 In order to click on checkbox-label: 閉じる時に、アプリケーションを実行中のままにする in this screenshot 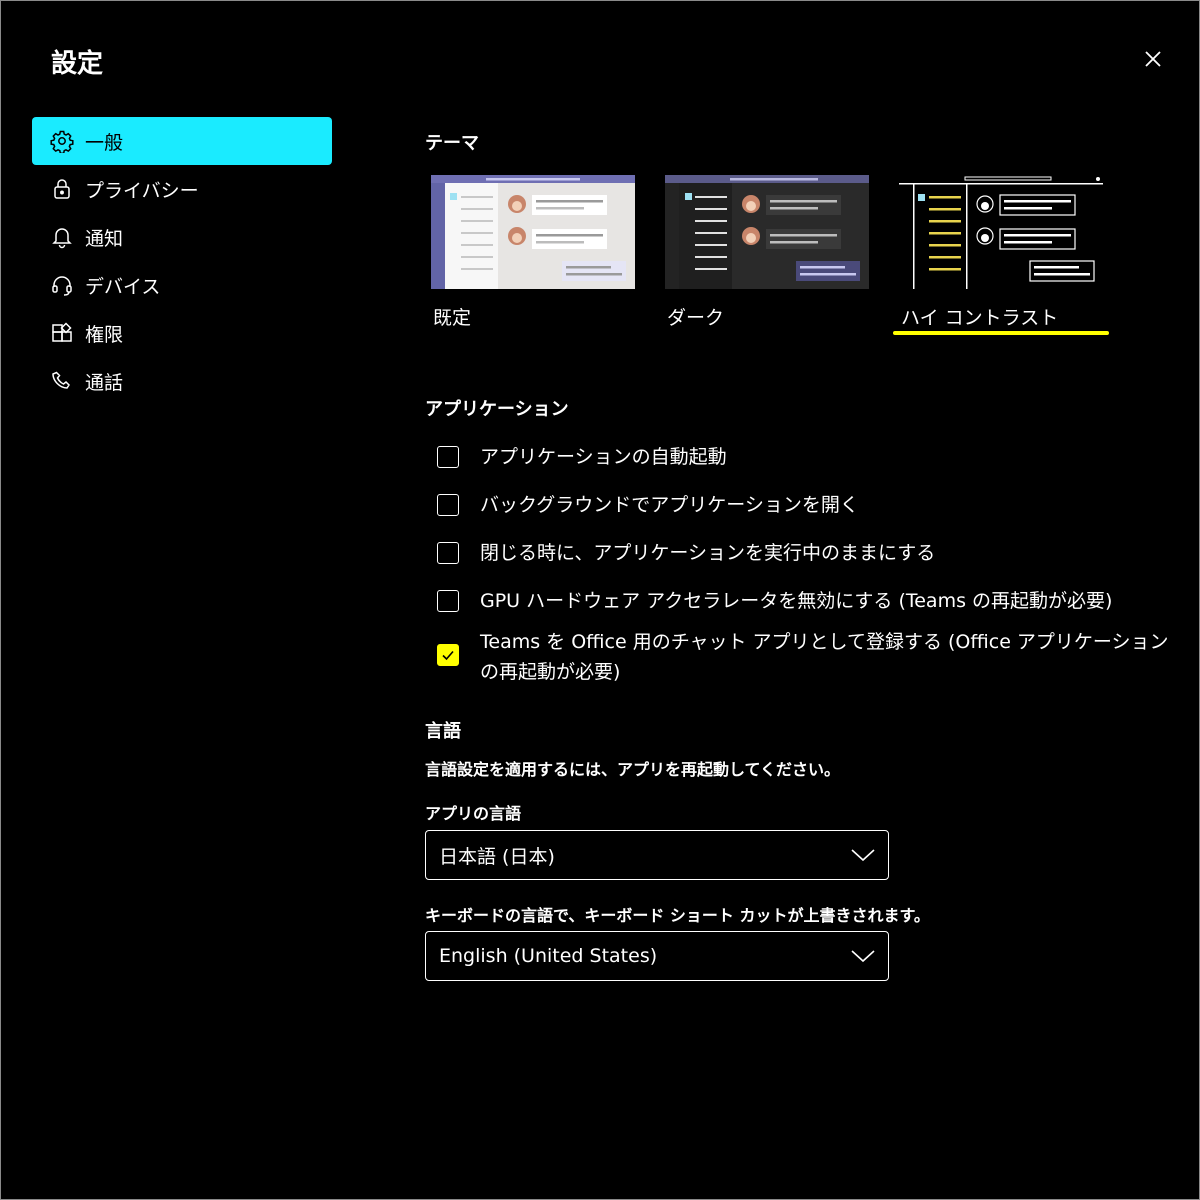, I will do `click(708, 553)`.